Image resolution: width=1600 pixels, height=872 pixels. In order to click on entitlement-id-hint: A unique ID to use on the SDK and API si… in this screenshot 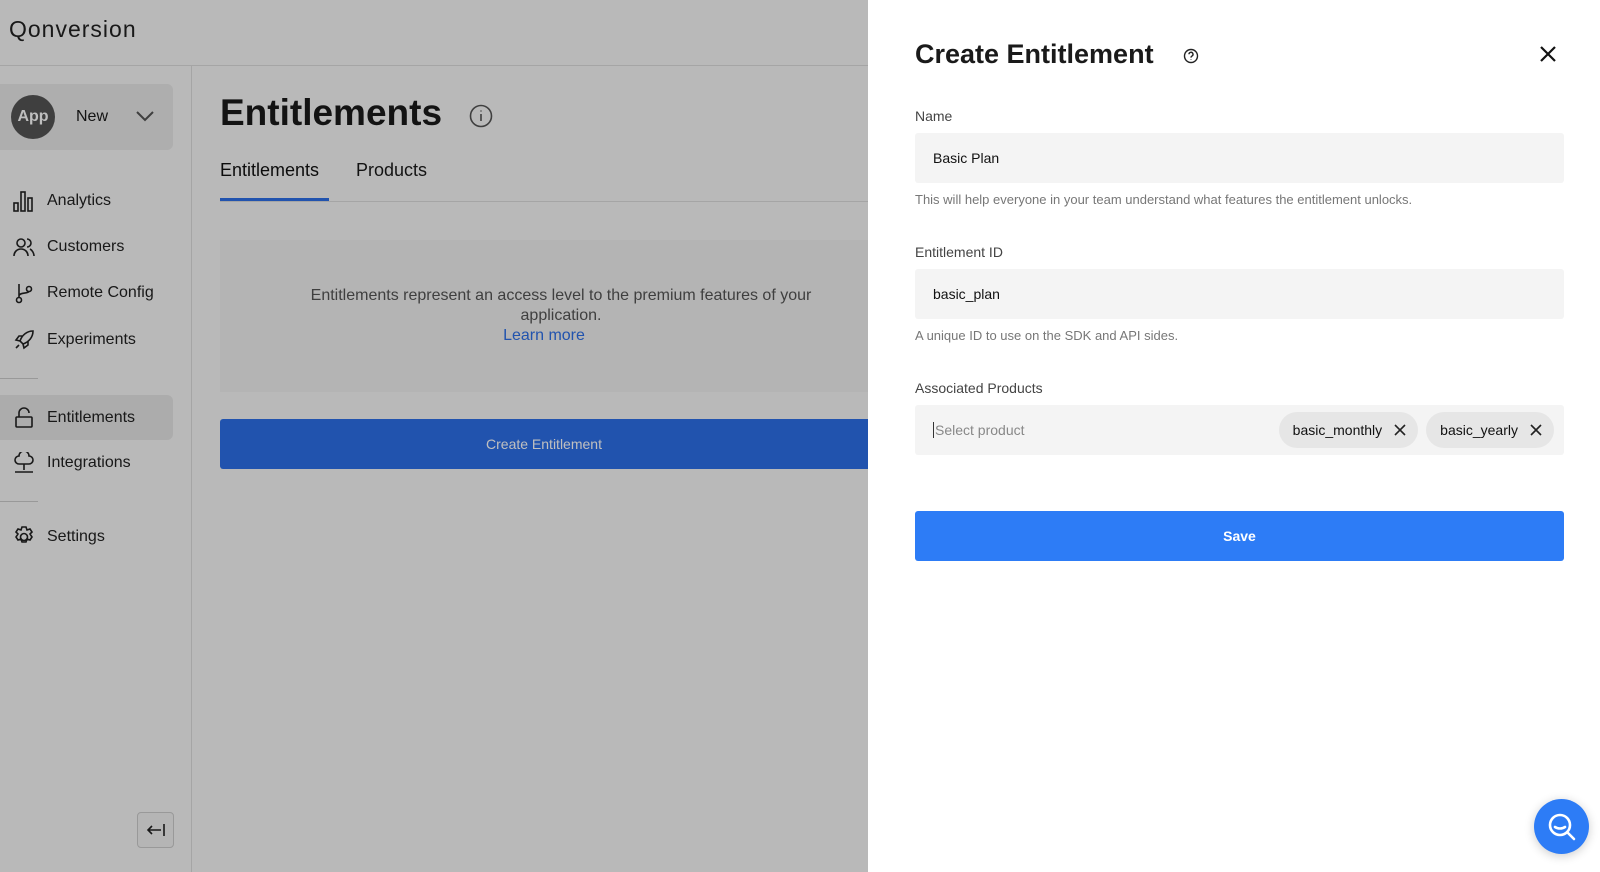, I will do `click(1047, 335)`.